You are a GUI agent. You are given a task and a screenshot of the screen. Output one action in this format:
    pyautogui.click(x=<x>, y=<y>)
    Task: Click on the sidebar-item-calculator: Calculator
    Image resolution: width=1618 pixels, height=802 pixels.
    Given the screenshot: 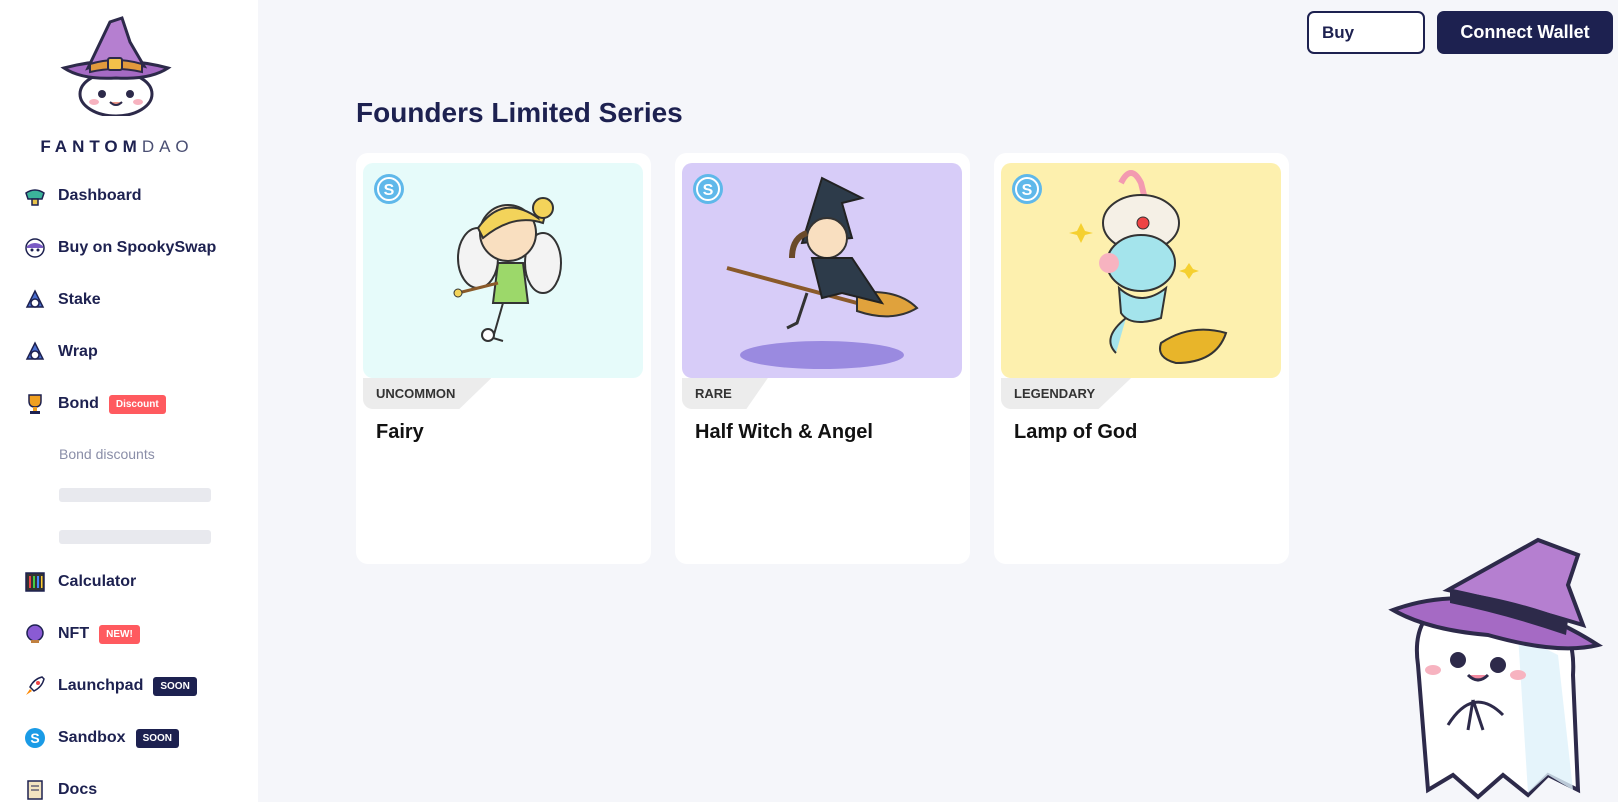 What is the action you would take?
    pyautogui.click(x=80, y=582)
    